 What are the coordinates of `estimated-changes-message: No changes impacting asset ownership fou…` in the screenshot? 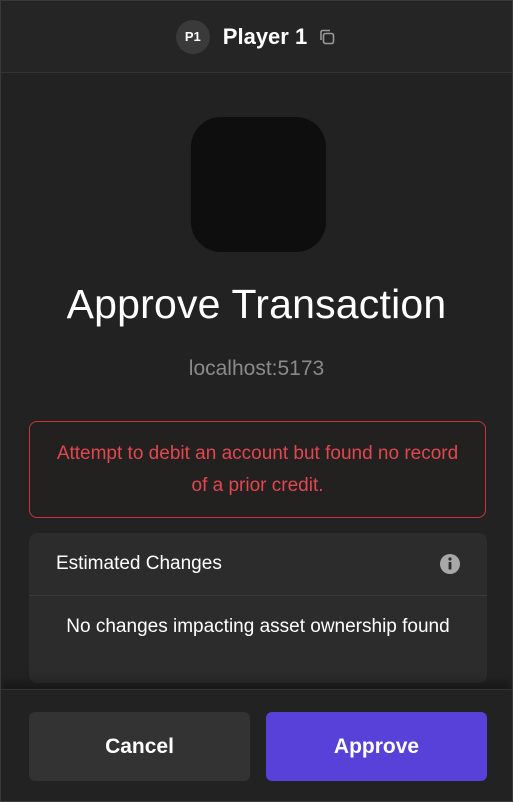 It's located at (258, 626).